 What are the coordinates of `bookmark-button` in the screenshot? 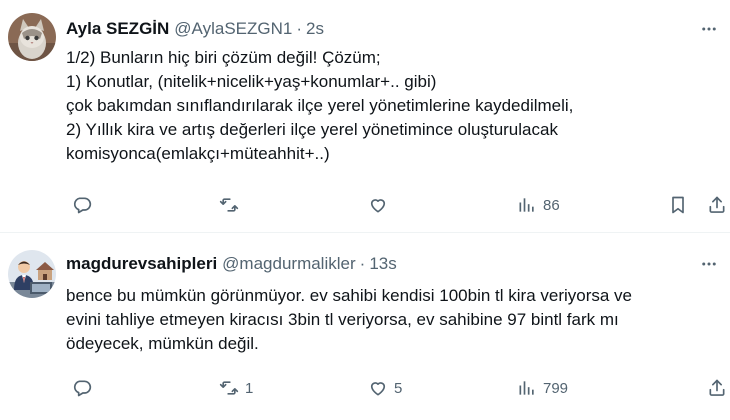 It's located at (678, 205).